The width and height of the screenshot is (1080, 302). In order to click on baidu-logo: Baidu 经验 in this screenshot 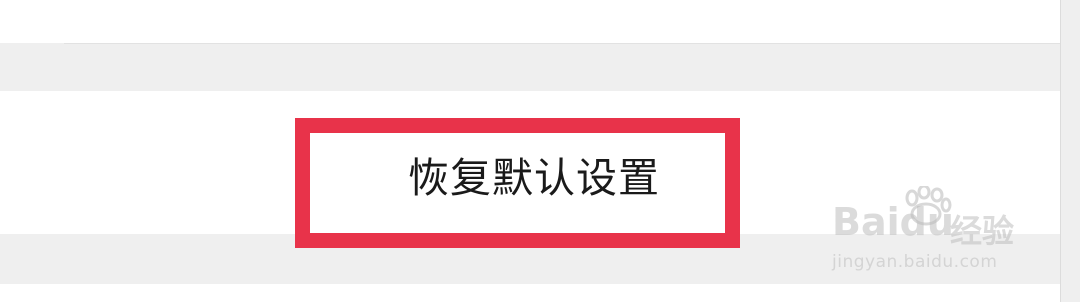, I will do `click(927, 218)`.